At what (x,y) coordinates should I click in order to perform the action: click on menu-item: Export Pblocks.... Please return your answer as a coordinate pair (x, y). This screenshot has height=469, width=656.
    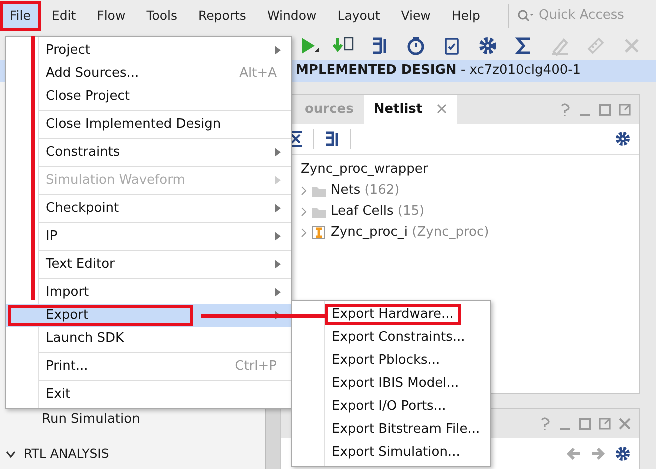
    Looking at the image, I should click on (391, 360).